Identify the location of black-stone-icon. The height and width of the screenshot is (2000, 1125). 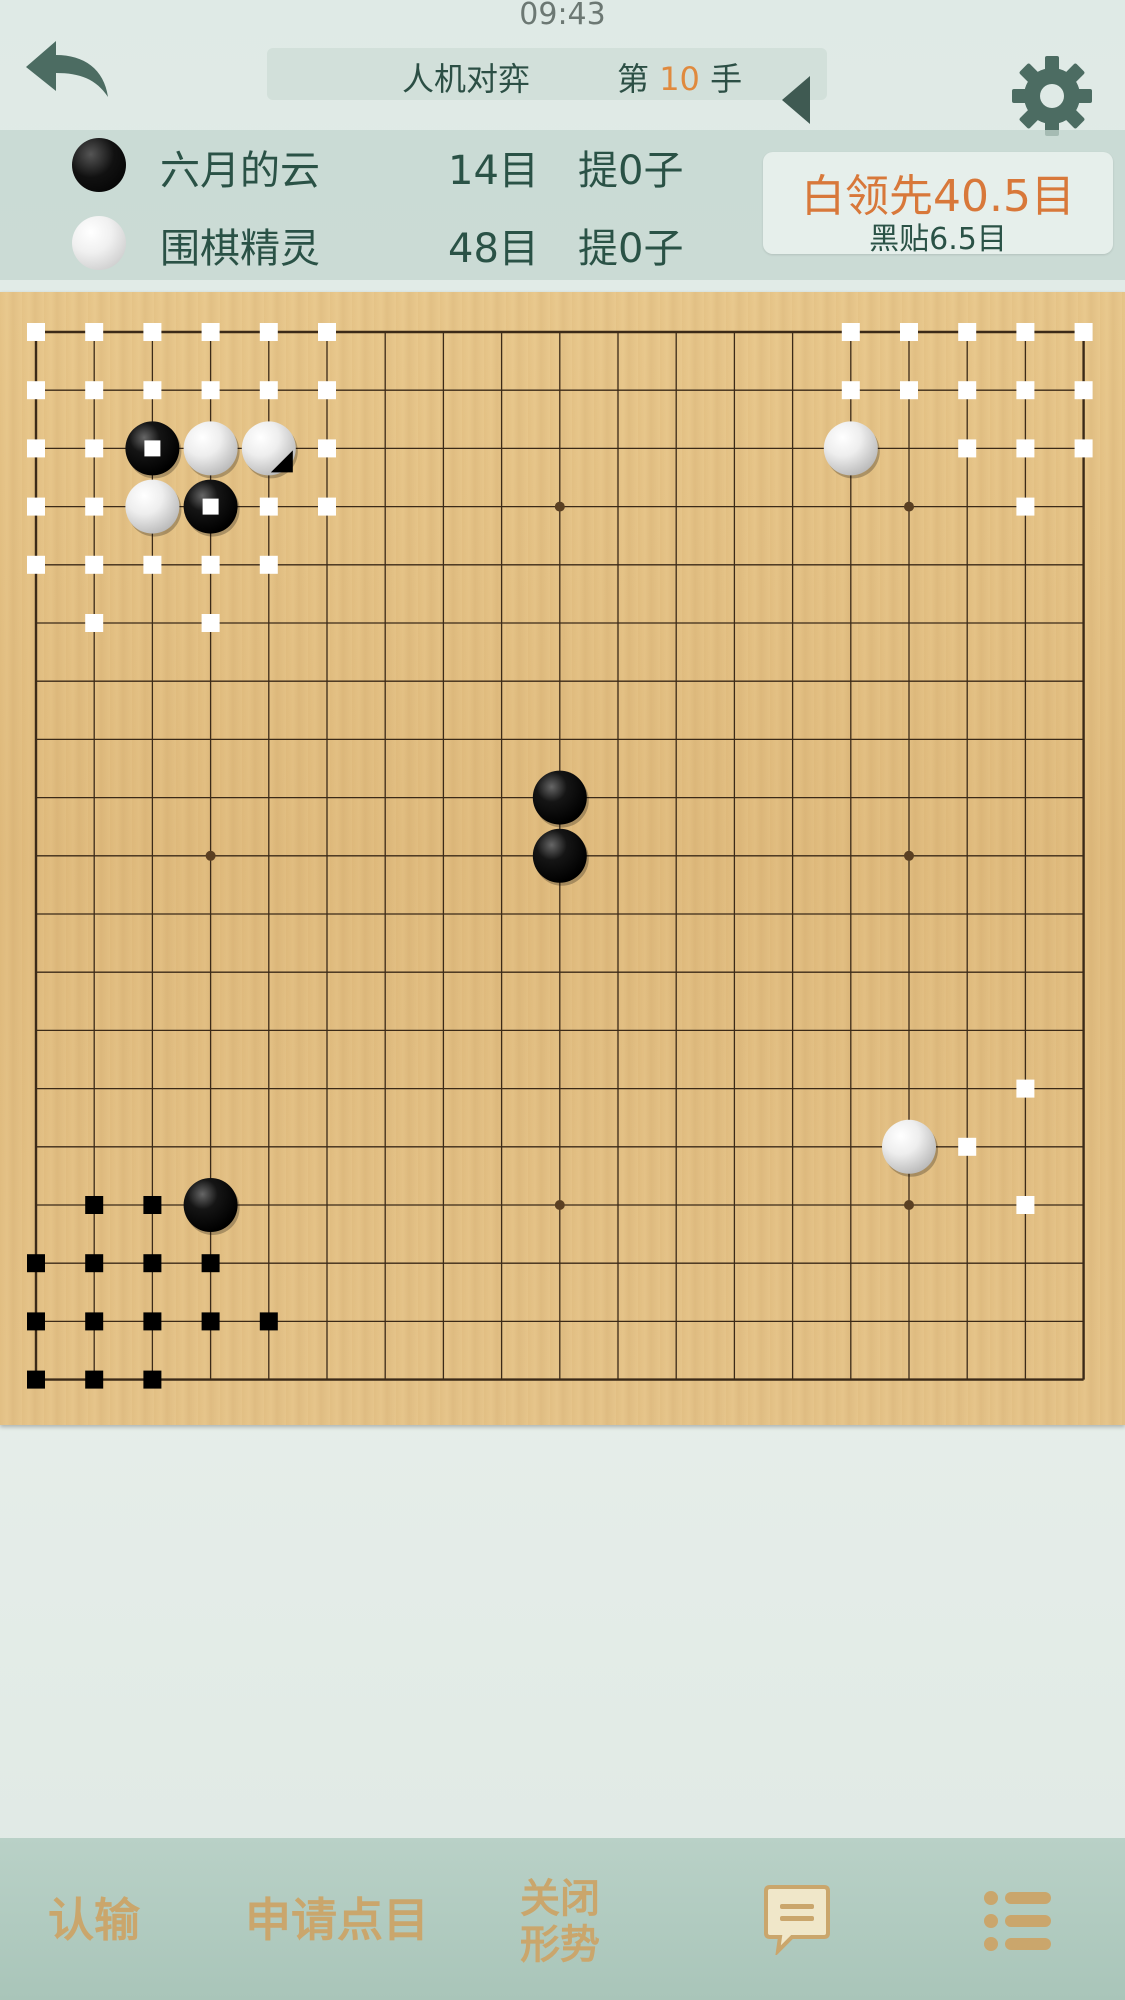
(99, 165).